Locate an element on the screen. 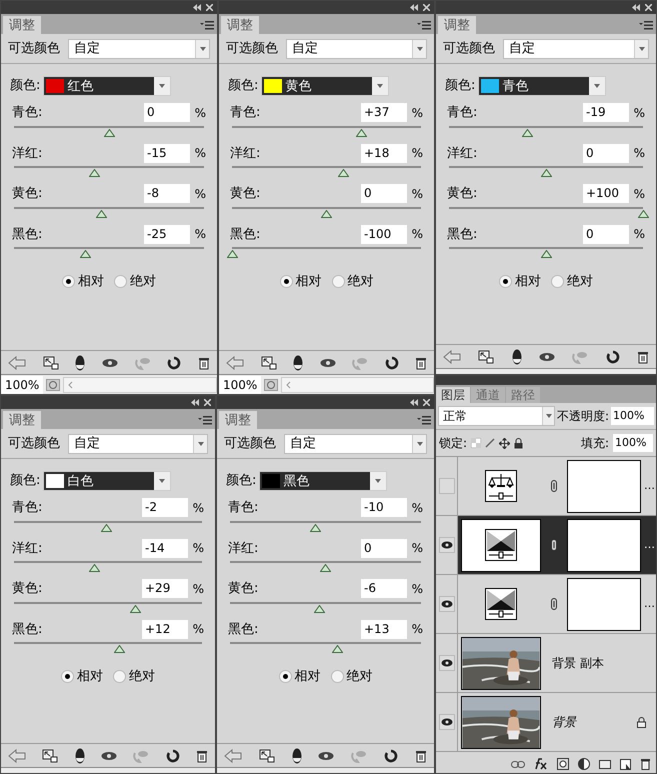 This screenshot has height=774, width=657. color-dropdown: 青色 is located at coordinates (542, 86).